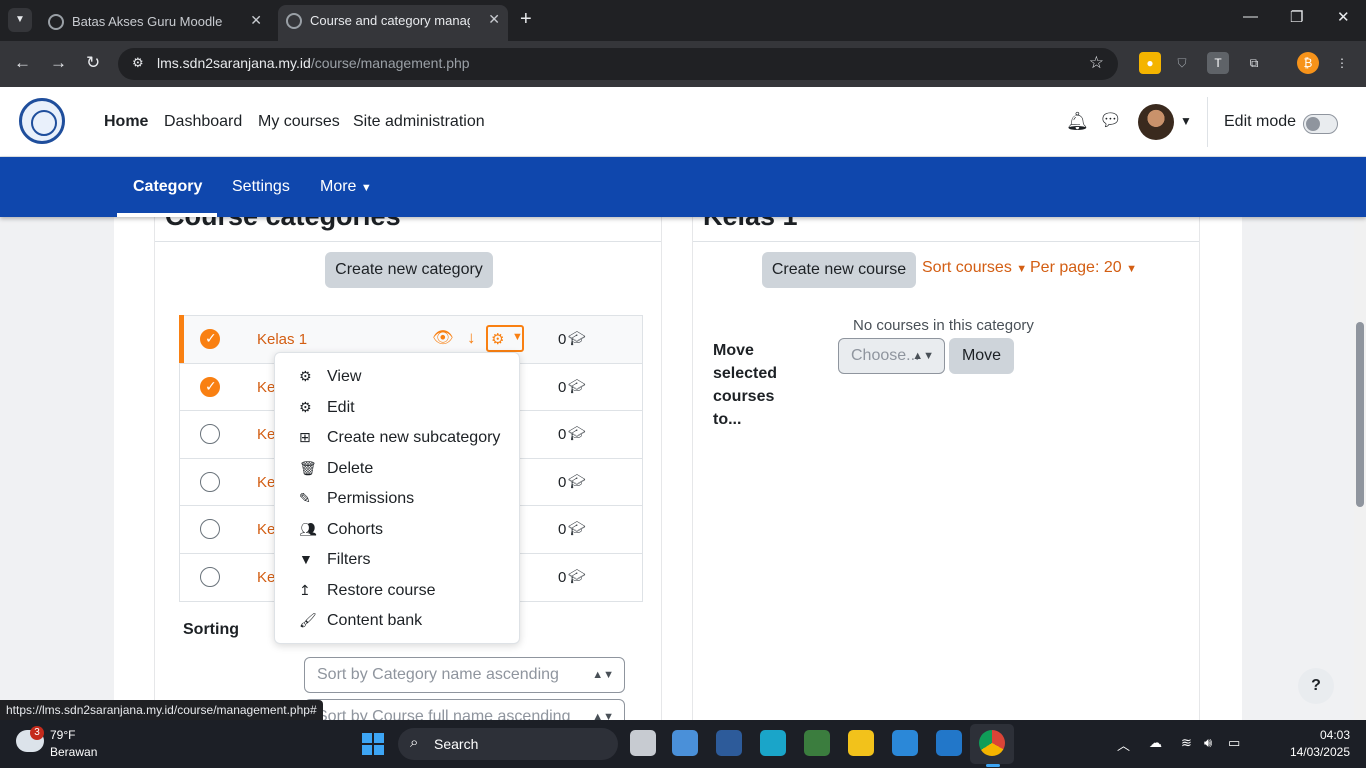 The height and width of the screenshot is (768, 1366). What do you see at coordinates (464, 675) in the screenshot?
I see `sort-category-select: Sort by Category name ascending ▲▼` at bounding box center [464, 675].